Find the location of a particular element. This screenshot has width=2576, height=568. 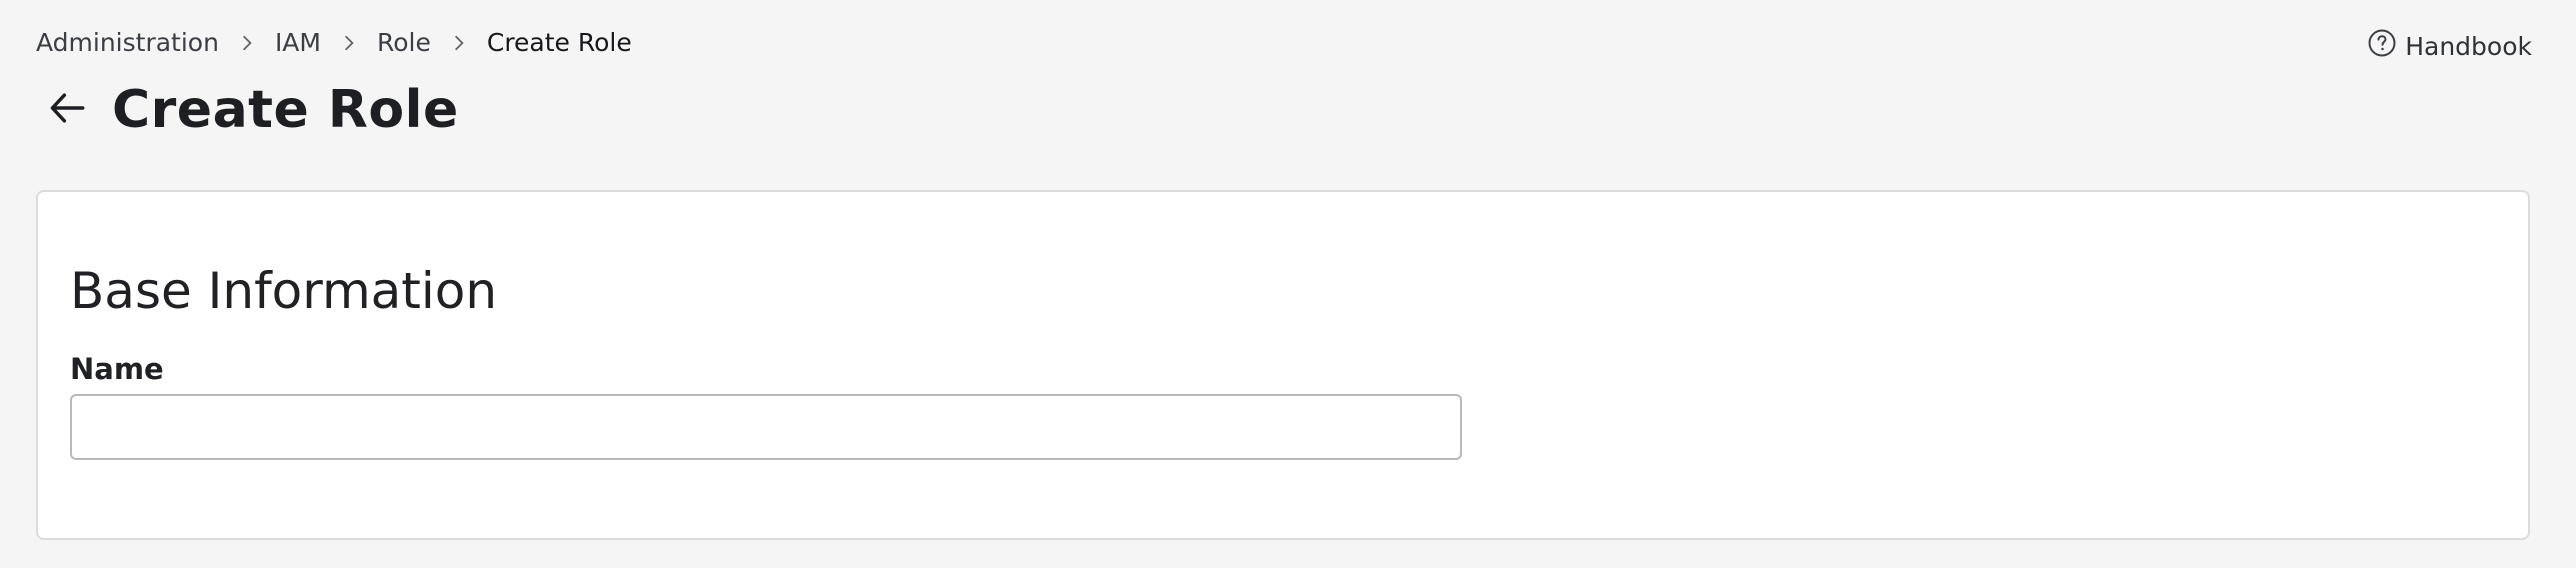

breadcrumb: Administration IAM Role Create Role is located at coordinates (334, 42).